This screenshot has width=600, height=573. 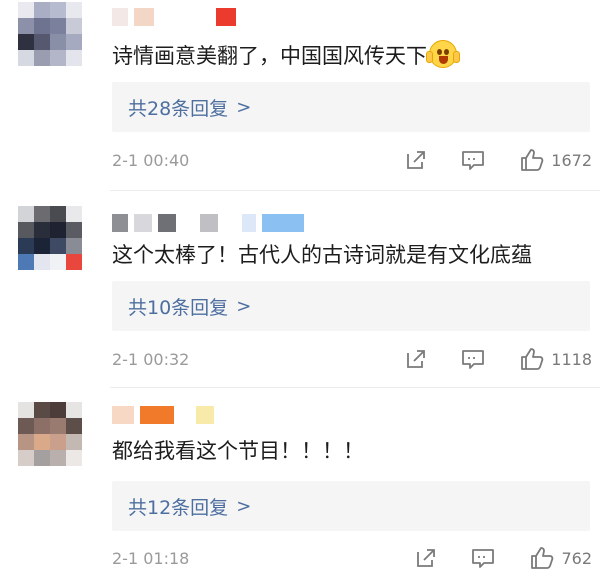 What do you see at coordinates (352, 160) in the screenshot?
I see `comment-meta: 2-1 00:40 1672` at bounding box center [352, 160].